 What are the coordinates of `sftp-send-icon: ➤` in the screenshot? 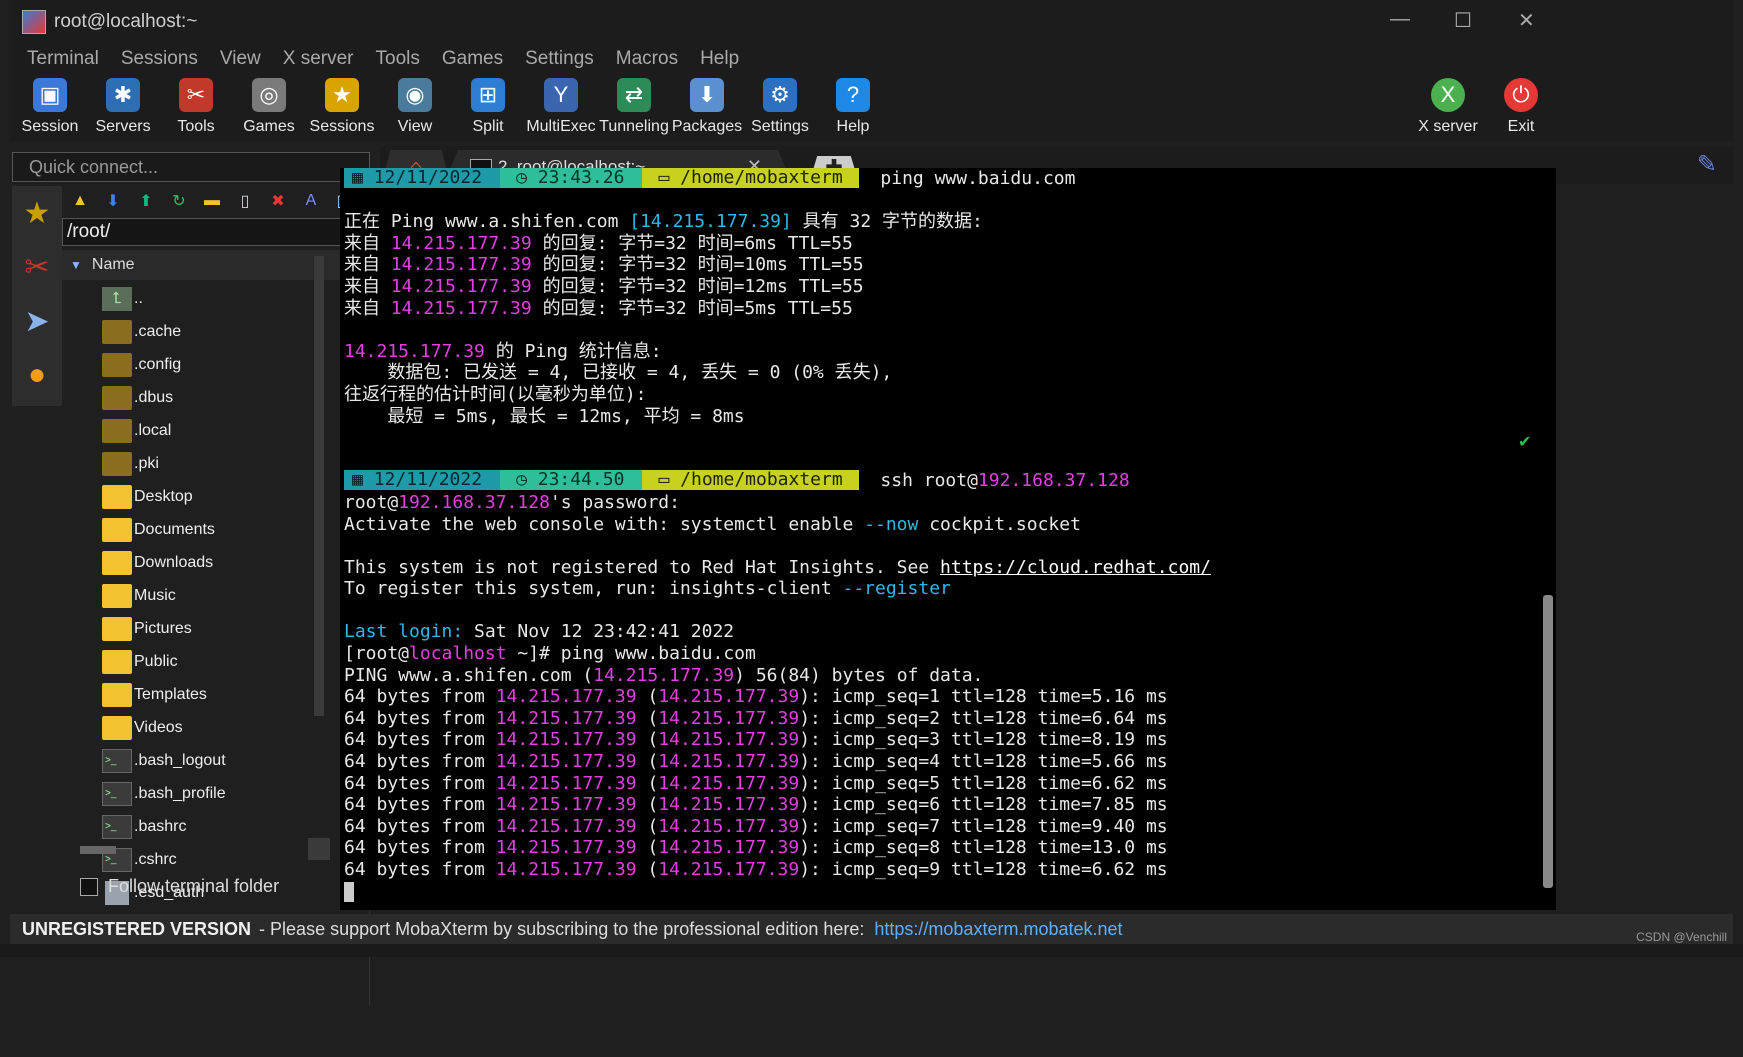 It's located at (37, 321).